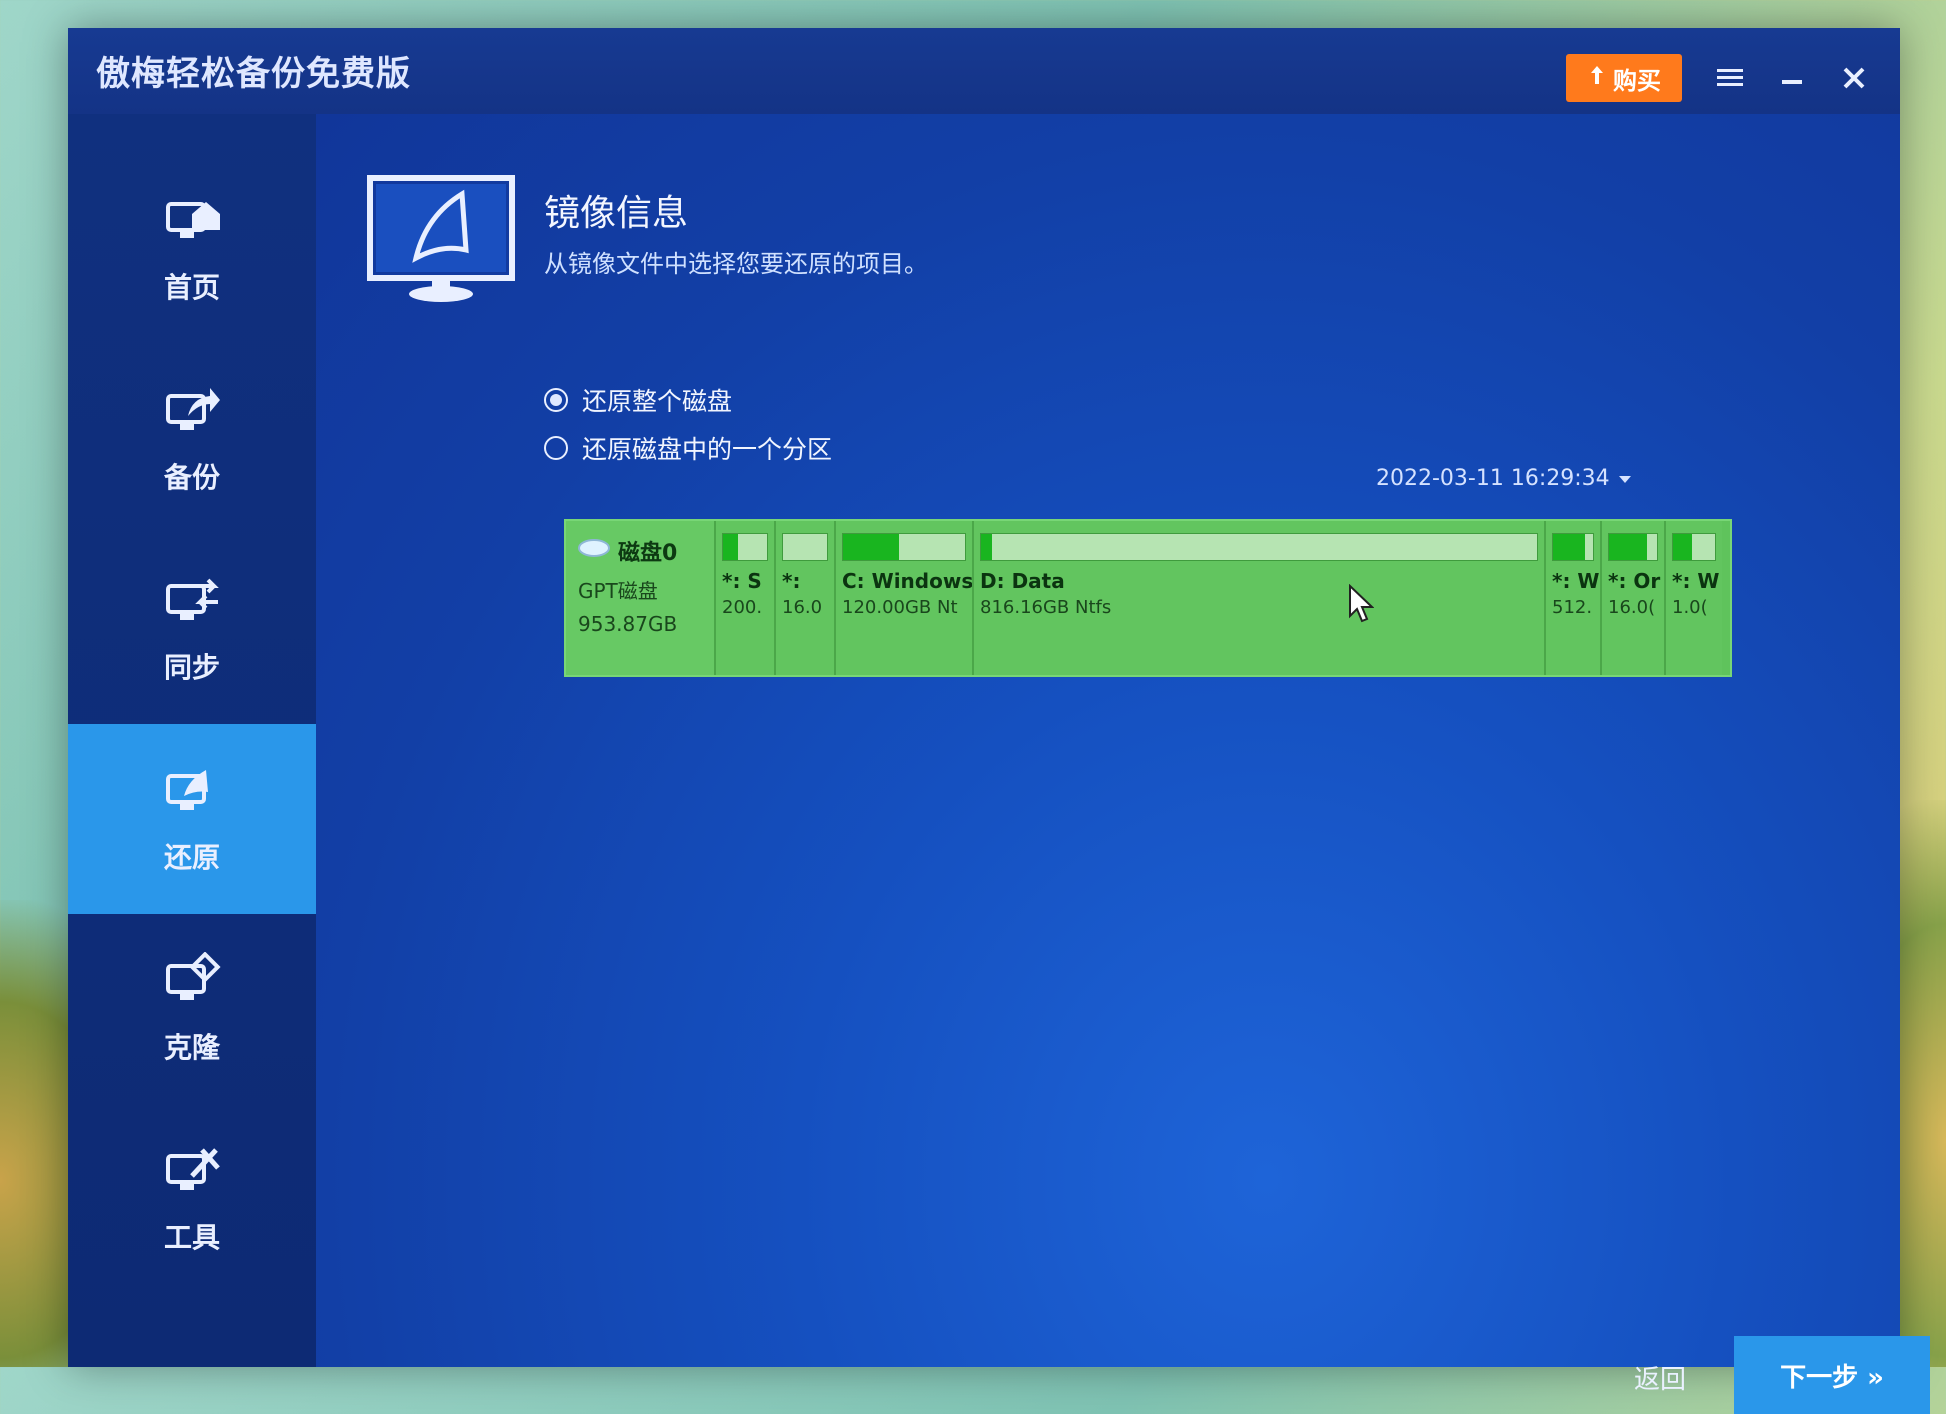 The width and height of the screenshot is (1946, 1414). What do you see at coordinates (984, 71) in the screenshot?
I see `title-bar: 傲梅轻松备份免费版 购买` at bounding box center [984, 71].